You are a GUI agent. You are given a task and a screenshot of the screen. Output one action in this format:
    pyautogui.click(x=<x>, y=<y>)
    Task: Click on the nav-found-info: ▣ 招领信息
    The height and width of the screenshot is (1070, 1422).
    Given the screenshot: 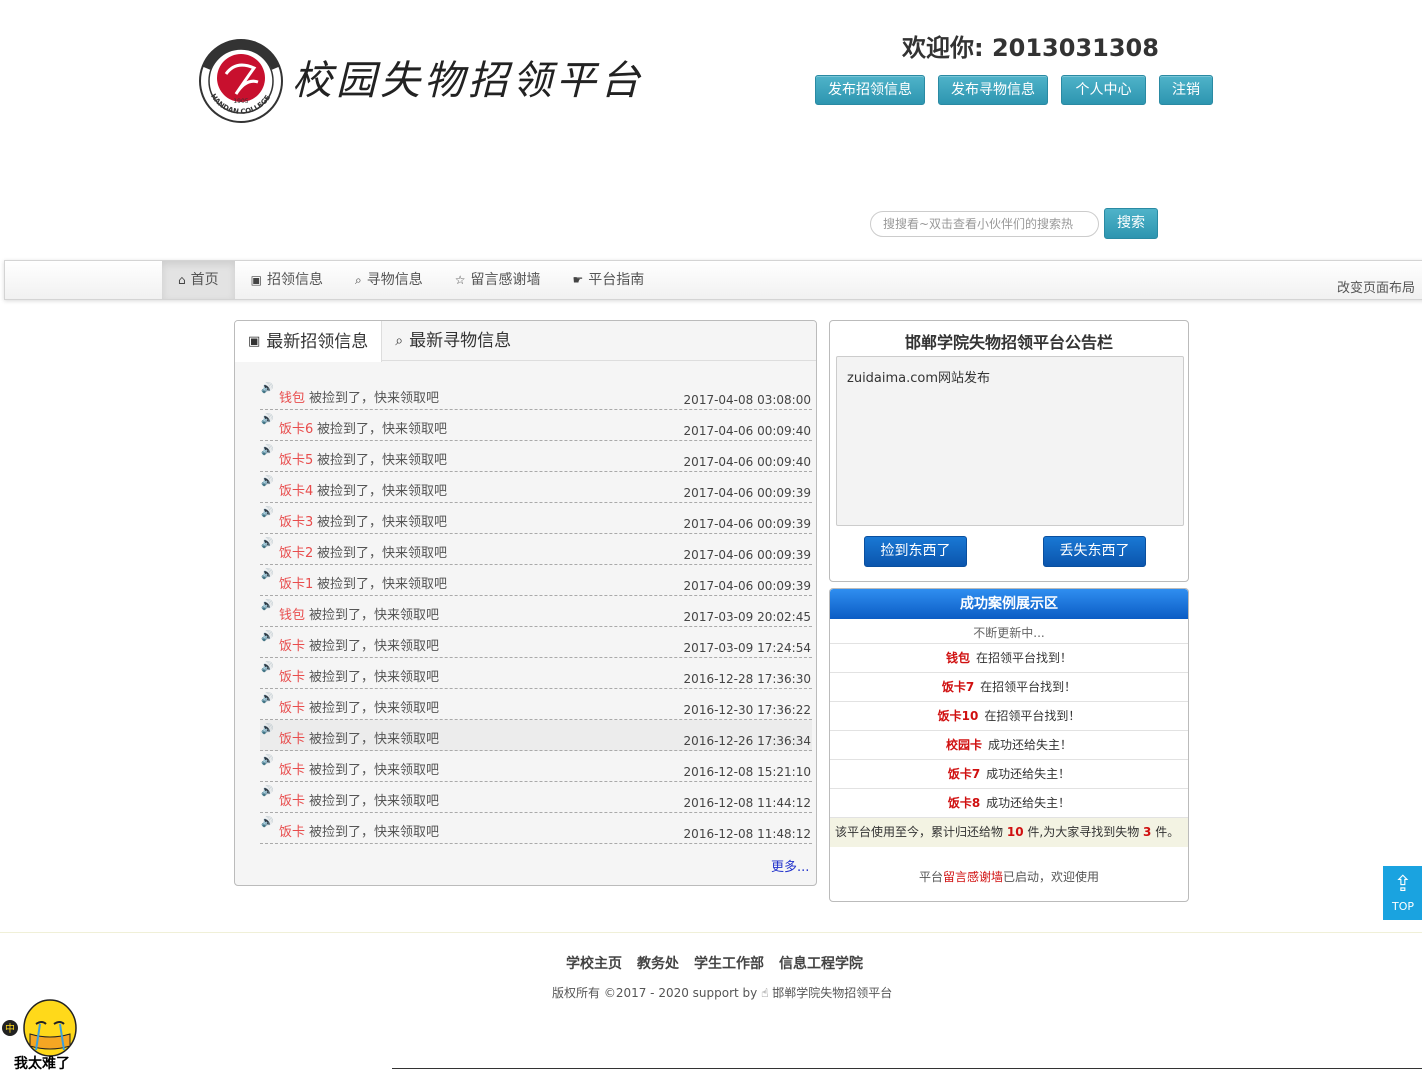 What is the action you would take?
    pyautogui.click(x=287, y=280)
    